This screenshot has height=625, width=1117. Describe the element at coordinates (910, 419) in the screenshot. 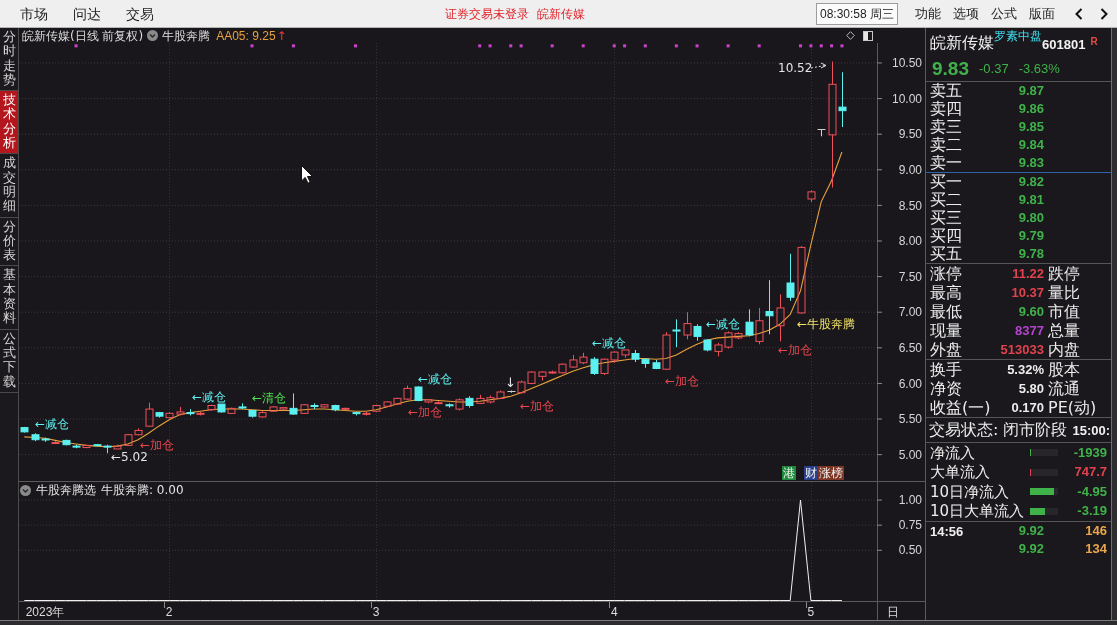

I see `axis-label: 5.50` at that location.